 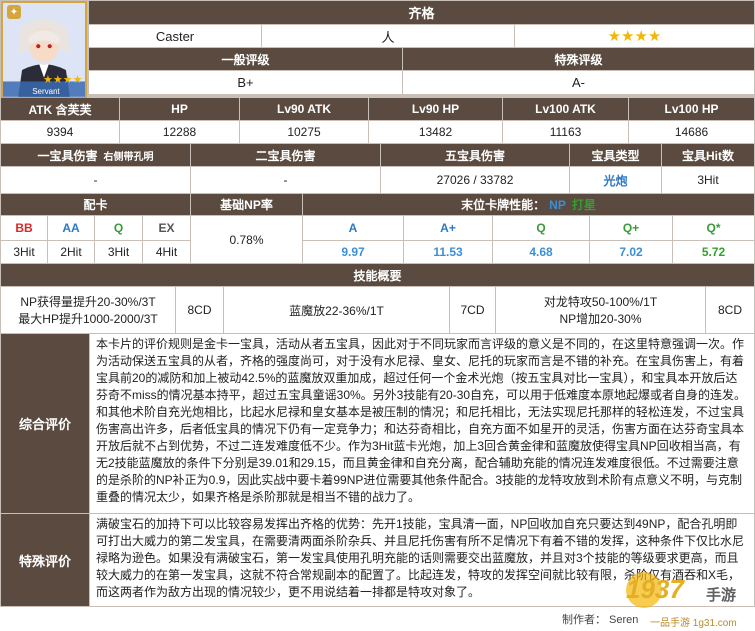 What do you see at coordinates (541, 228) in the screenshot?
I see `perf-label-q: Q` at bounding box center [541, 228].